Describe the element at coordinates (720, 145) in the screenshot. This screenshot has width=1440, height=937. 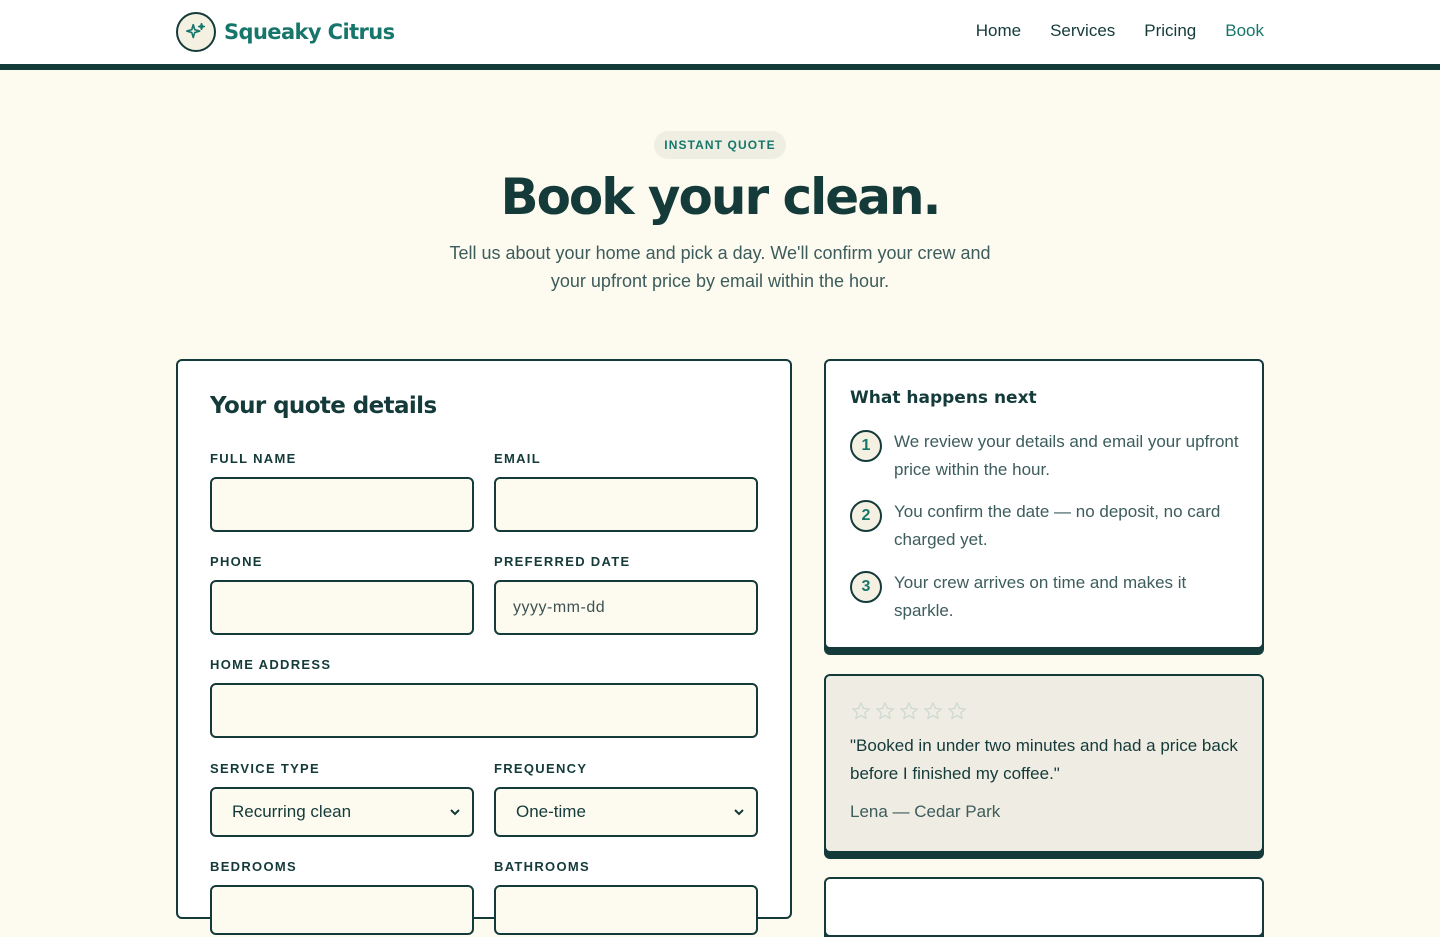
I see `instant-quote-badge: INSTANT QUOTE` at that location.